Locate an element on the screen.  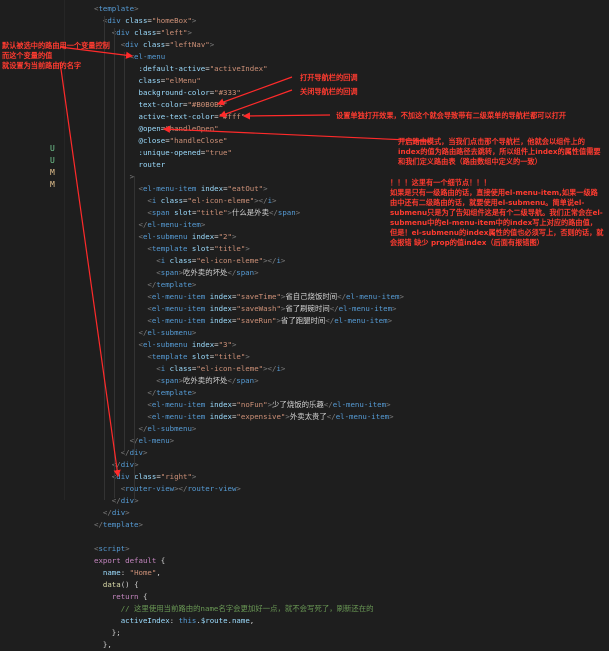
code-line: // 这里使用当前路由的name名字会更加好一点，就不会写死了，刷新还在的 is located at coordinates (234, 609).